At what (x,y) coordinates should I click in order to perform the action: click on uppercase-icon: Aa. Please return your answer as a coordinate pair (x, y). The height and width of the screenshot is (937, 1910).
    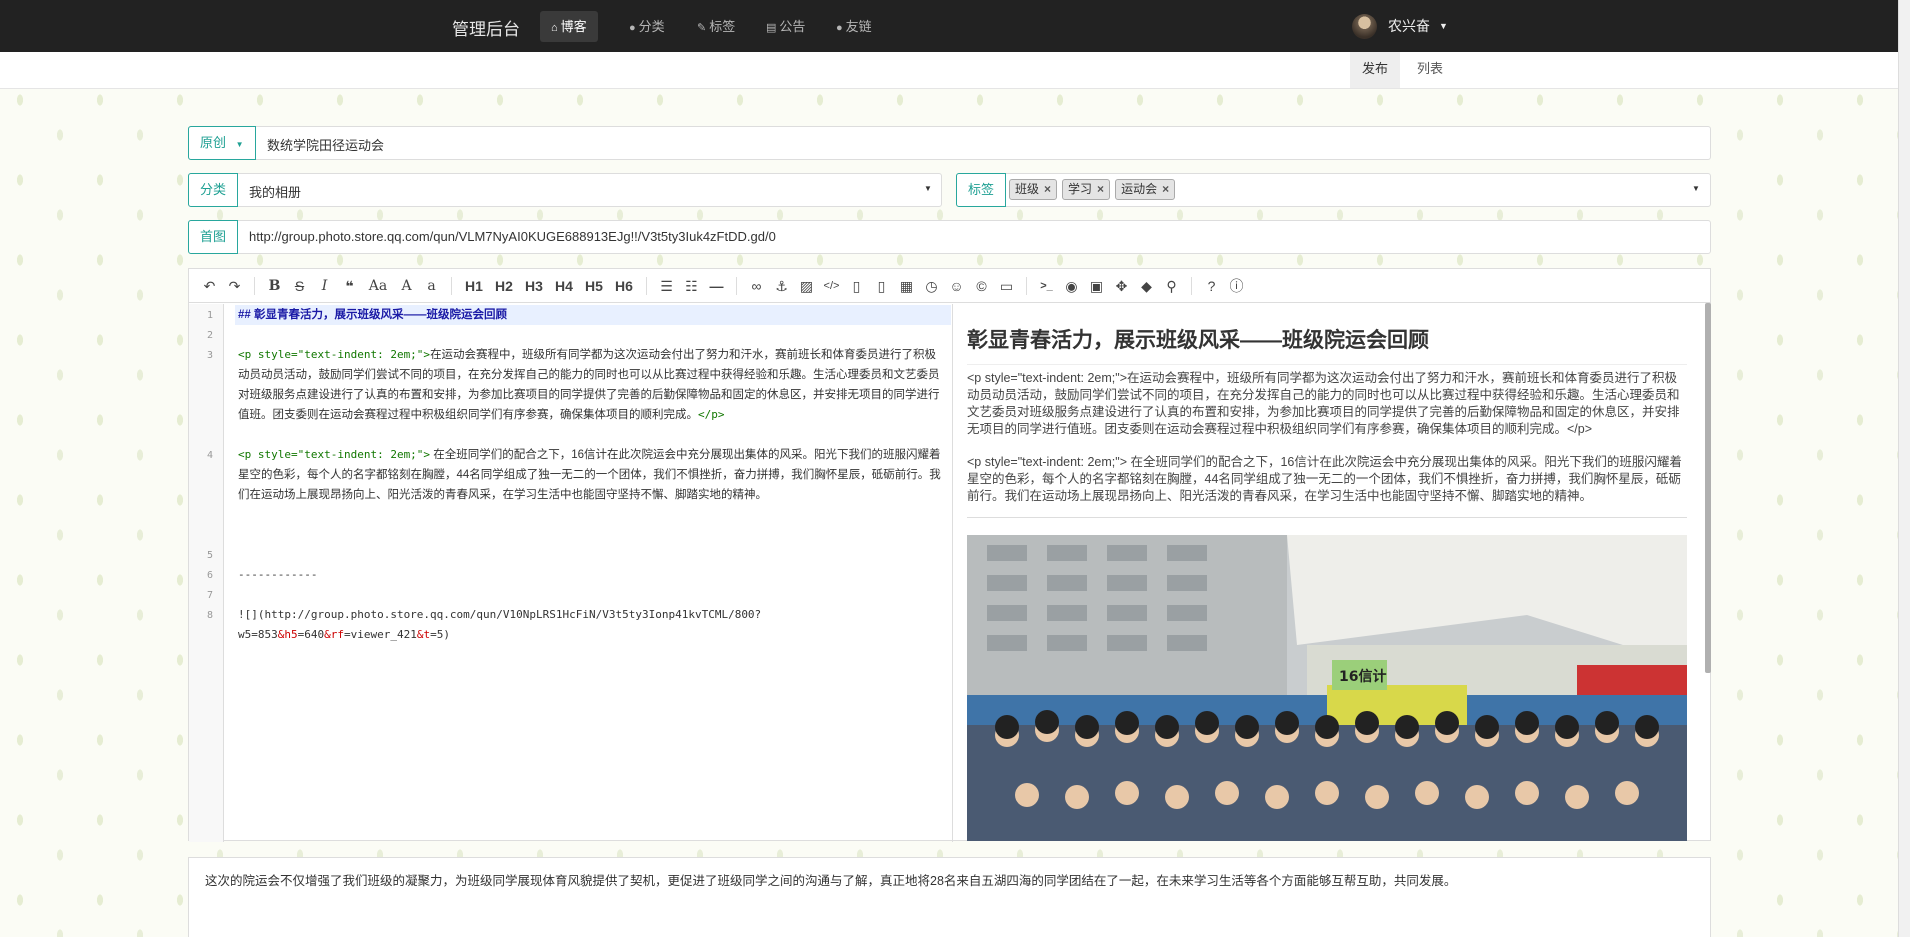
    Looking at the image, I should click on (378, 286).